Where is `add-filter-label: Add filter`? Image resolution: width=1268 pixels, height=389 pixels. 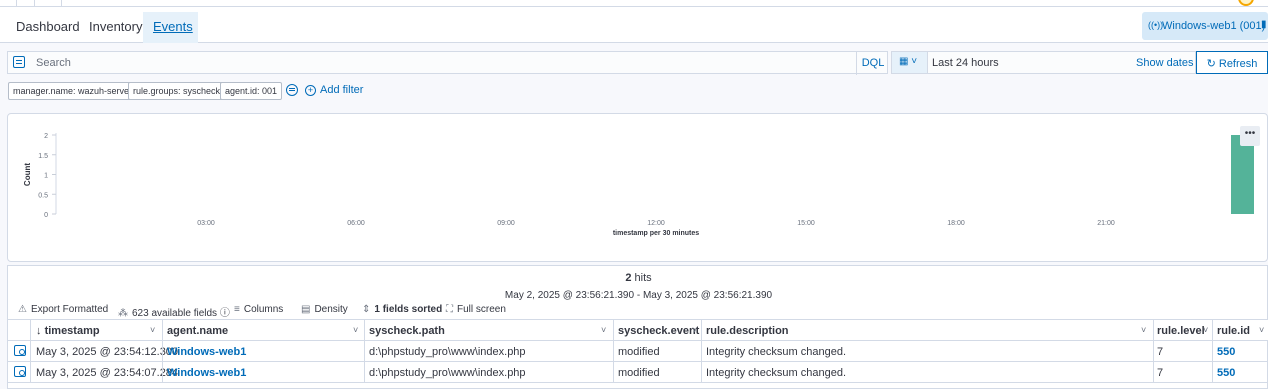
add-filter-label: Add filter is located at coordinates (342, 90).